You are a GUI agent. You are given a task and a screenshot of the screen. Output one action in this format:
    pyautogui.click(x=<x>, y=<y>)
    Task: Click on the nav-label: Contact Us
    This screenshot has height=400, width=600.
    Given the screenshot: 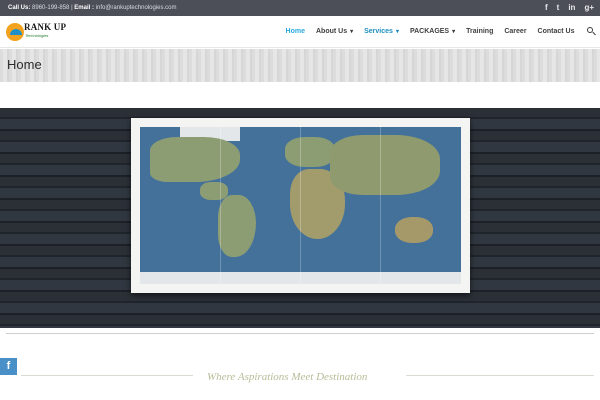 What is the action you would take?
    pyautogui.click(x=556, y=31)
    